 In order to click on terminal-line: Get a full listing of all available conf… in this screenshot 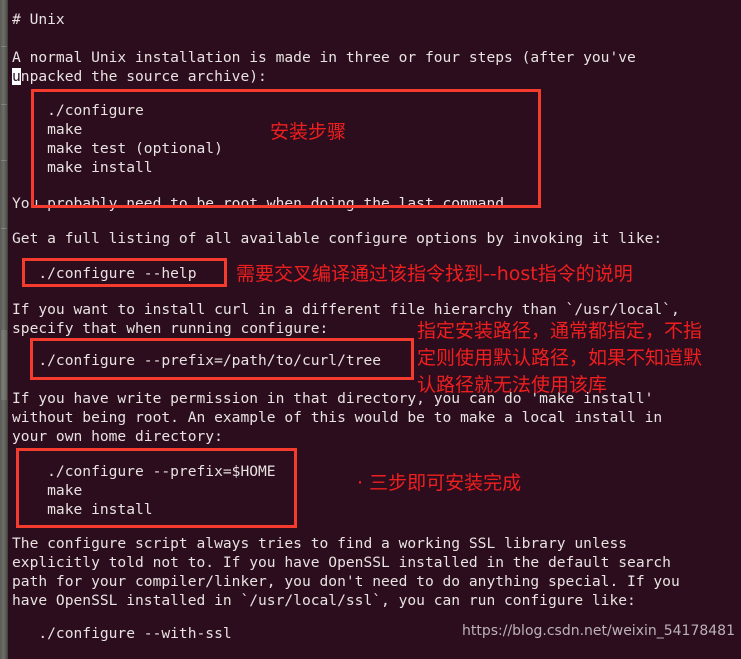, I will do `click(337, 238)`.